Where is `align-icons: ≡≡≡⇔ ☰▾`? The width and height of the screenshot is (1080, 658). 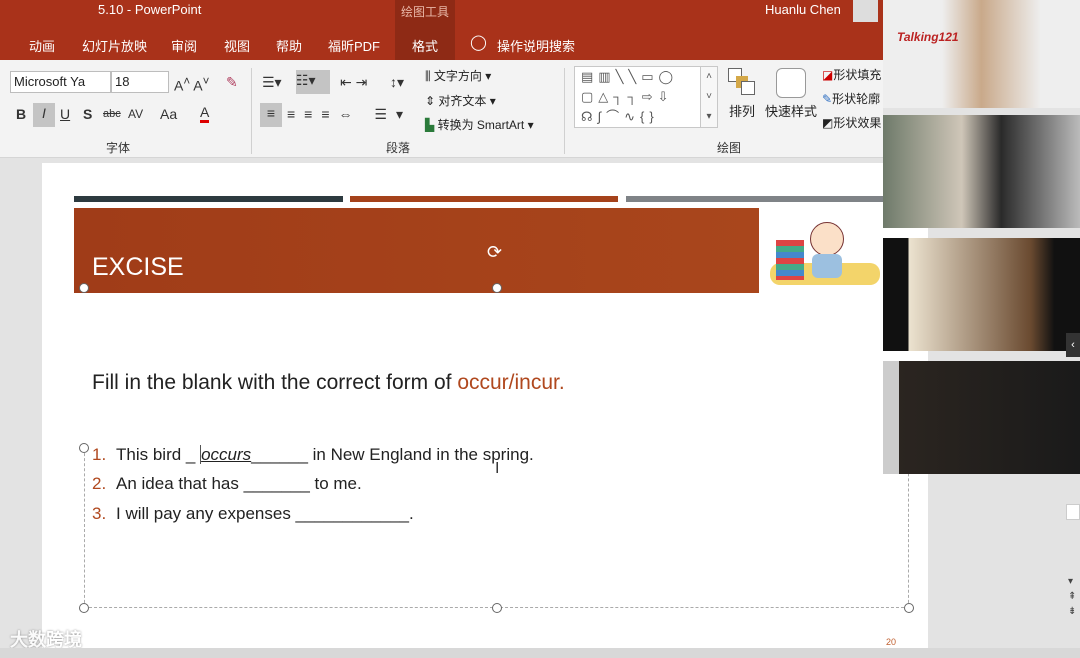 align-icons: ≡≡≡⇔ ☰▾ is located at coordinates (349, 114).